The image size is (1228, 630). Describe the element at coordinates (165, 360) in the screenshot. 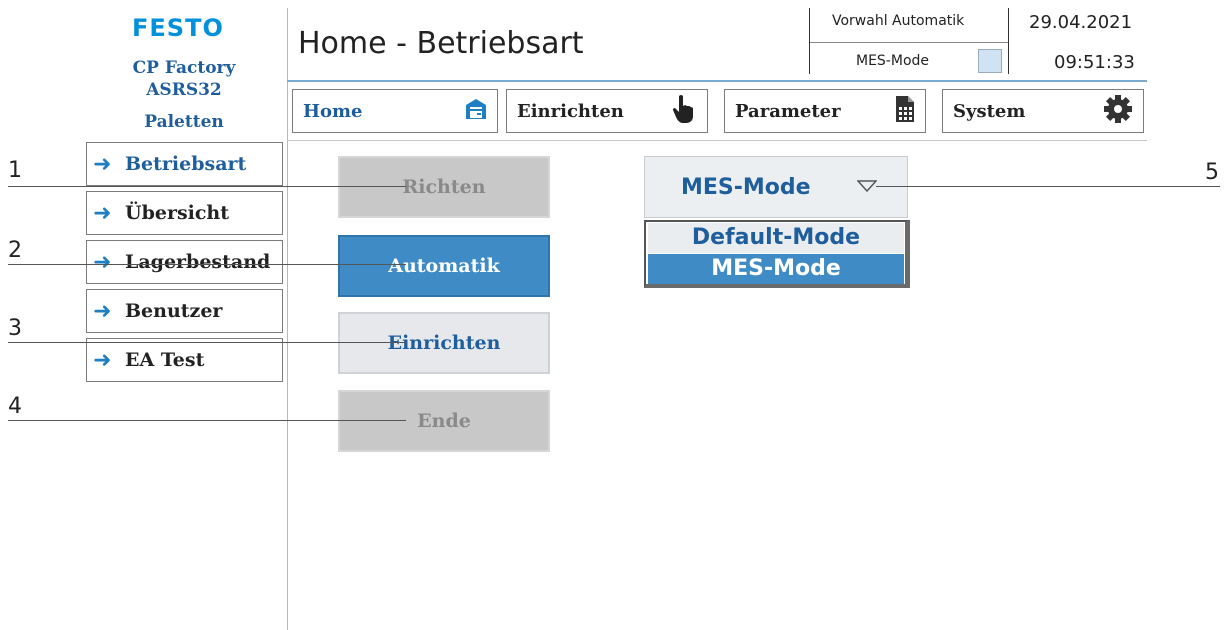

I see `sidebar-item-label: EA Test` at that location.